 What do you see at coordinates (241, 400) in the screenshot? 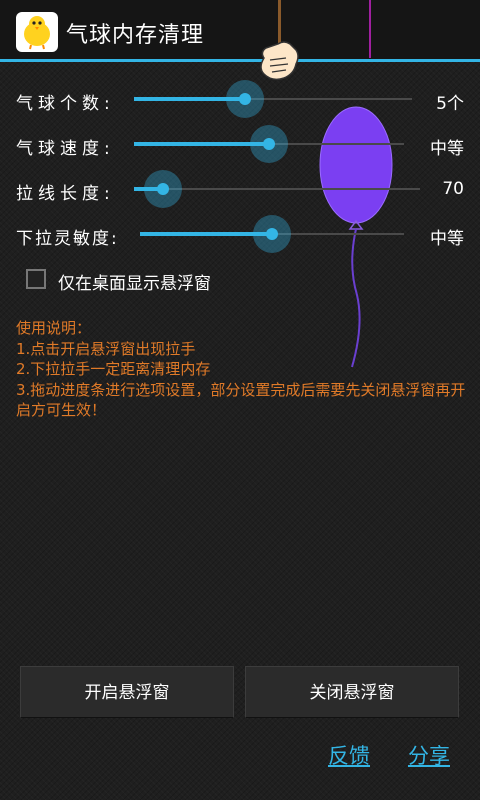
I see `instruction-line: 3.拖动进度条进行选项设置，部分设置完成后需要先关闭悬浮窗再开启方可生效！` at bounding box center [241, 400].